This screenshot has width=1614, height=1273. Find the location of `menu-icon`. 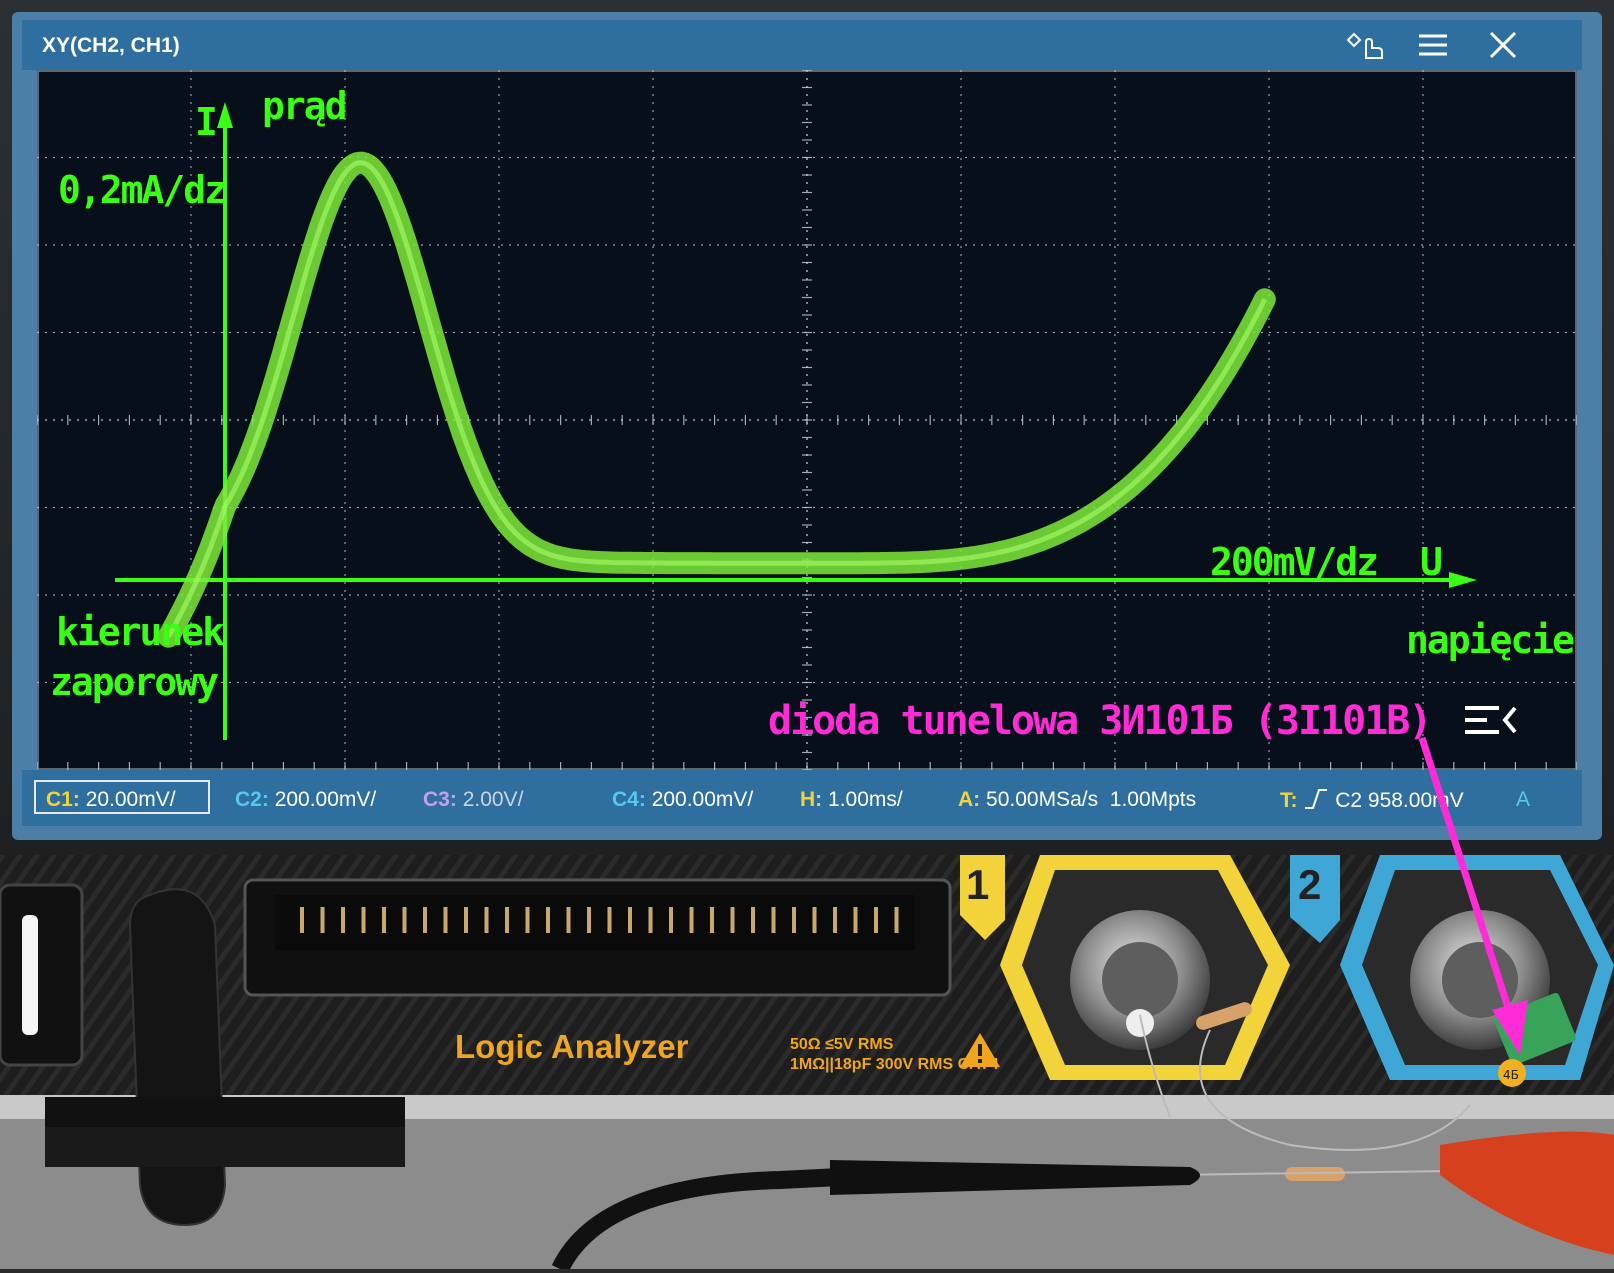

menu-icon is located at coordinates (1433, 47).